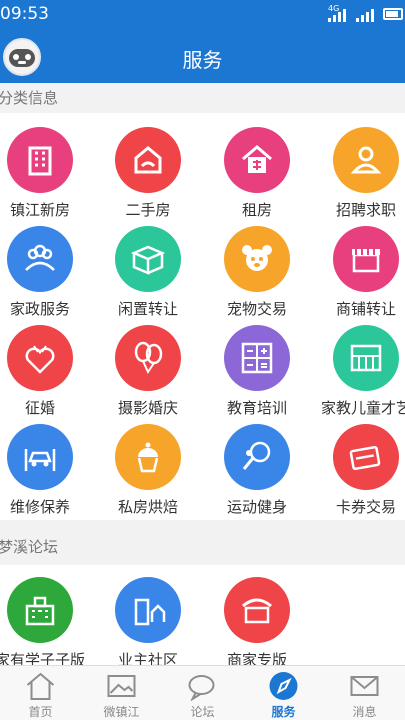 The height and width of the screenshot is (720, 405). What do you see at coordinates (202, 97) in the screenshot?
I see `section-header-classified: 分类信息` at bounding box center [202, 97].